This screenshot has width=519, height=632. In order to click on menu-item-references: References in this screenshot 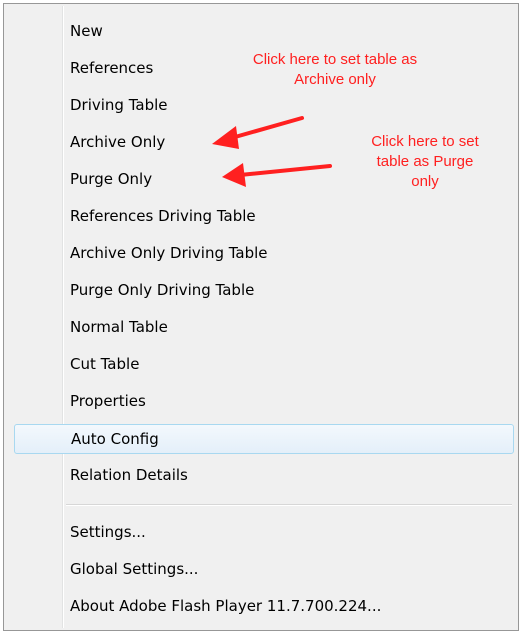, I will do `click(111, 68)`.